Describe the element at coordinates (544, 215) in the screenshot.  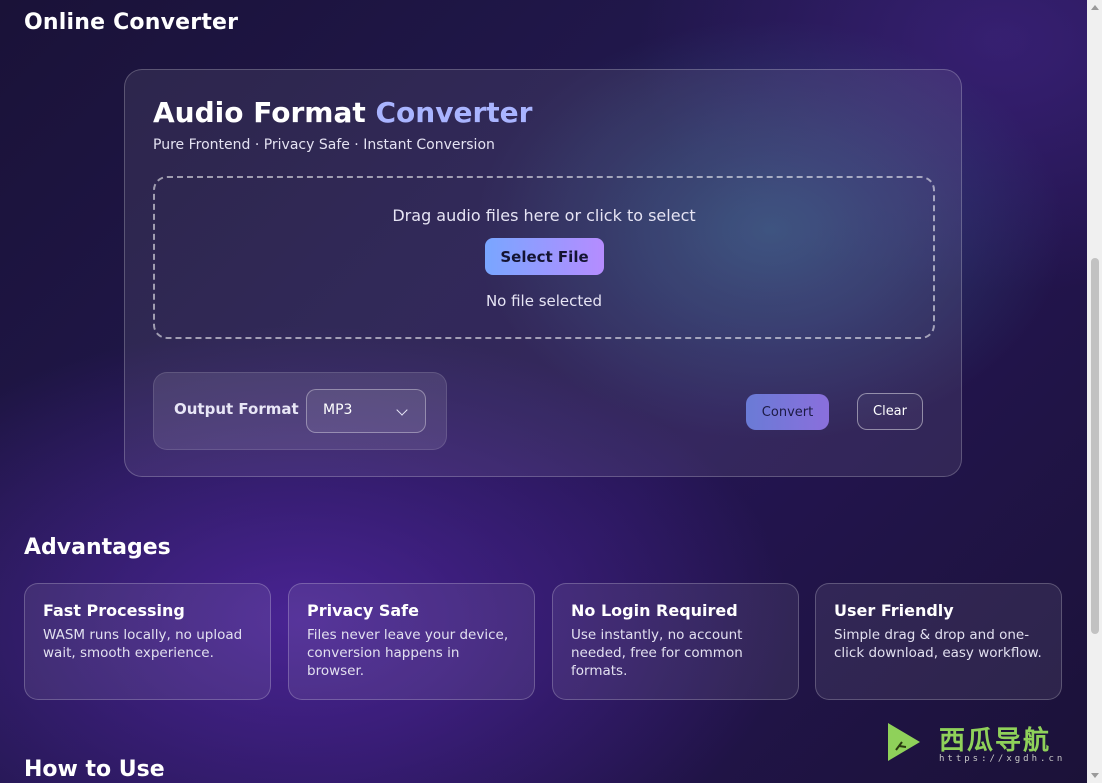
I see `dropzone-text: Drag audio files here or click to select` at that location.